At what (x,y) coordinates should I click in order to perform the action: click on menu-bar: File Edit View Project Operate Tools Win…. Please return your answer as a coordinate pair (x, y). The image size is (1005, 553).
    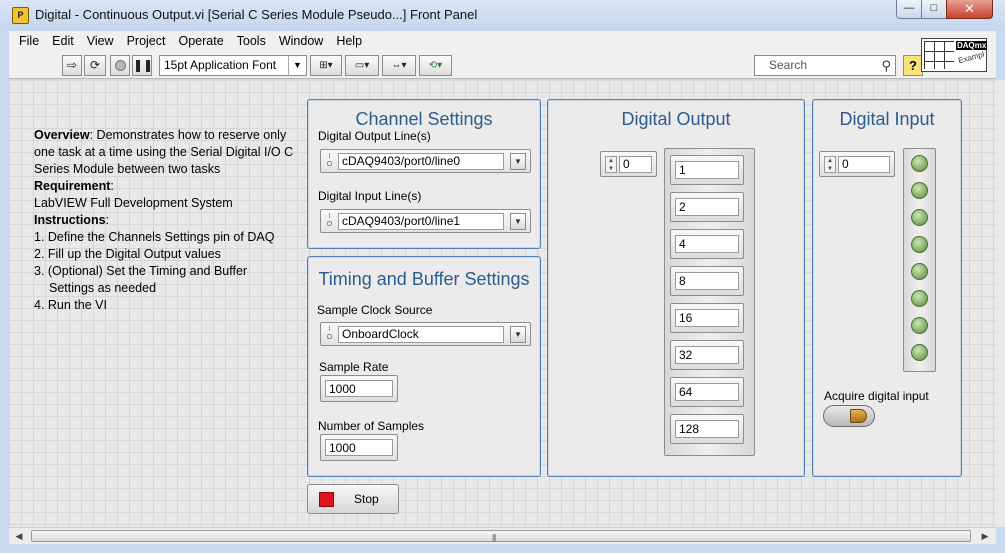
    Looking at the image, I should click on (502, 41).